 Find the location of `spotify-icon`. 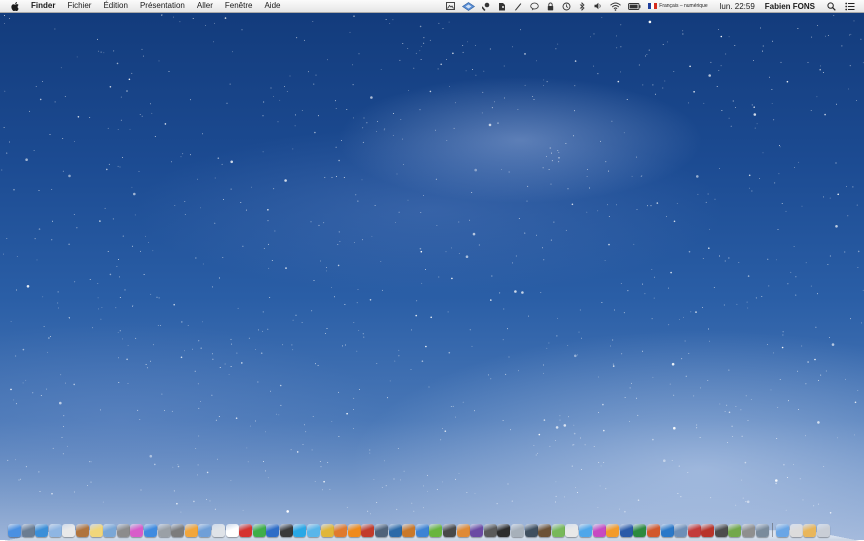

spotify-icon is located at coordinates (436, 530).